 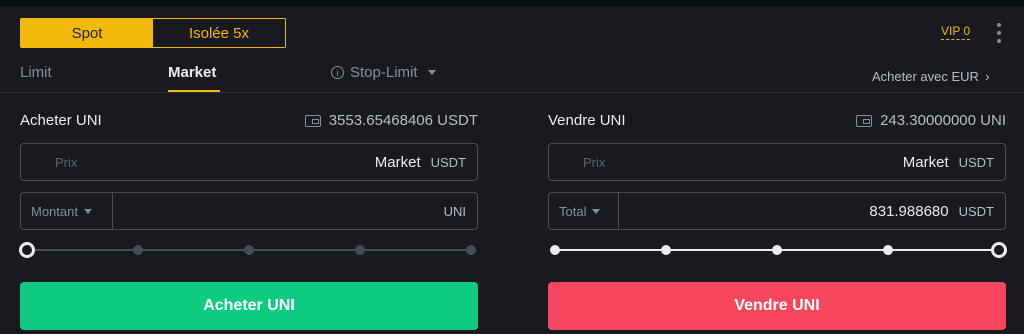 I want to click on info-icon: i, so click(x=337, y=72).